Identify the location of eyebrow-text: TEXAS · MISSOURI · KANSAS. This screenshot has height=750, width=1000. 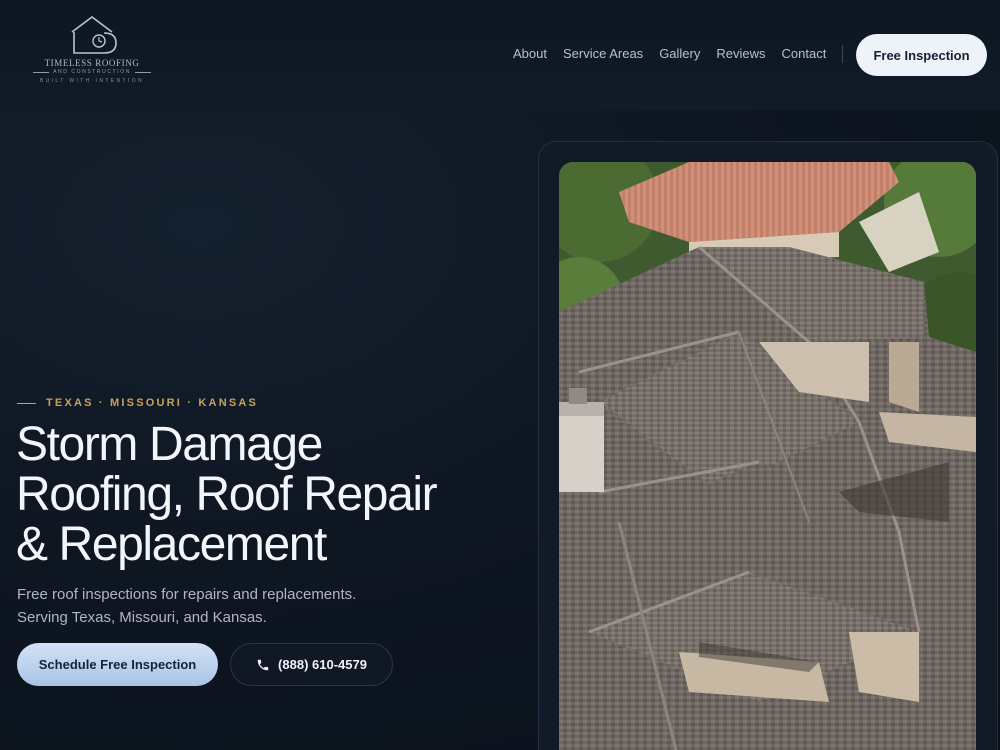
(152, 403).